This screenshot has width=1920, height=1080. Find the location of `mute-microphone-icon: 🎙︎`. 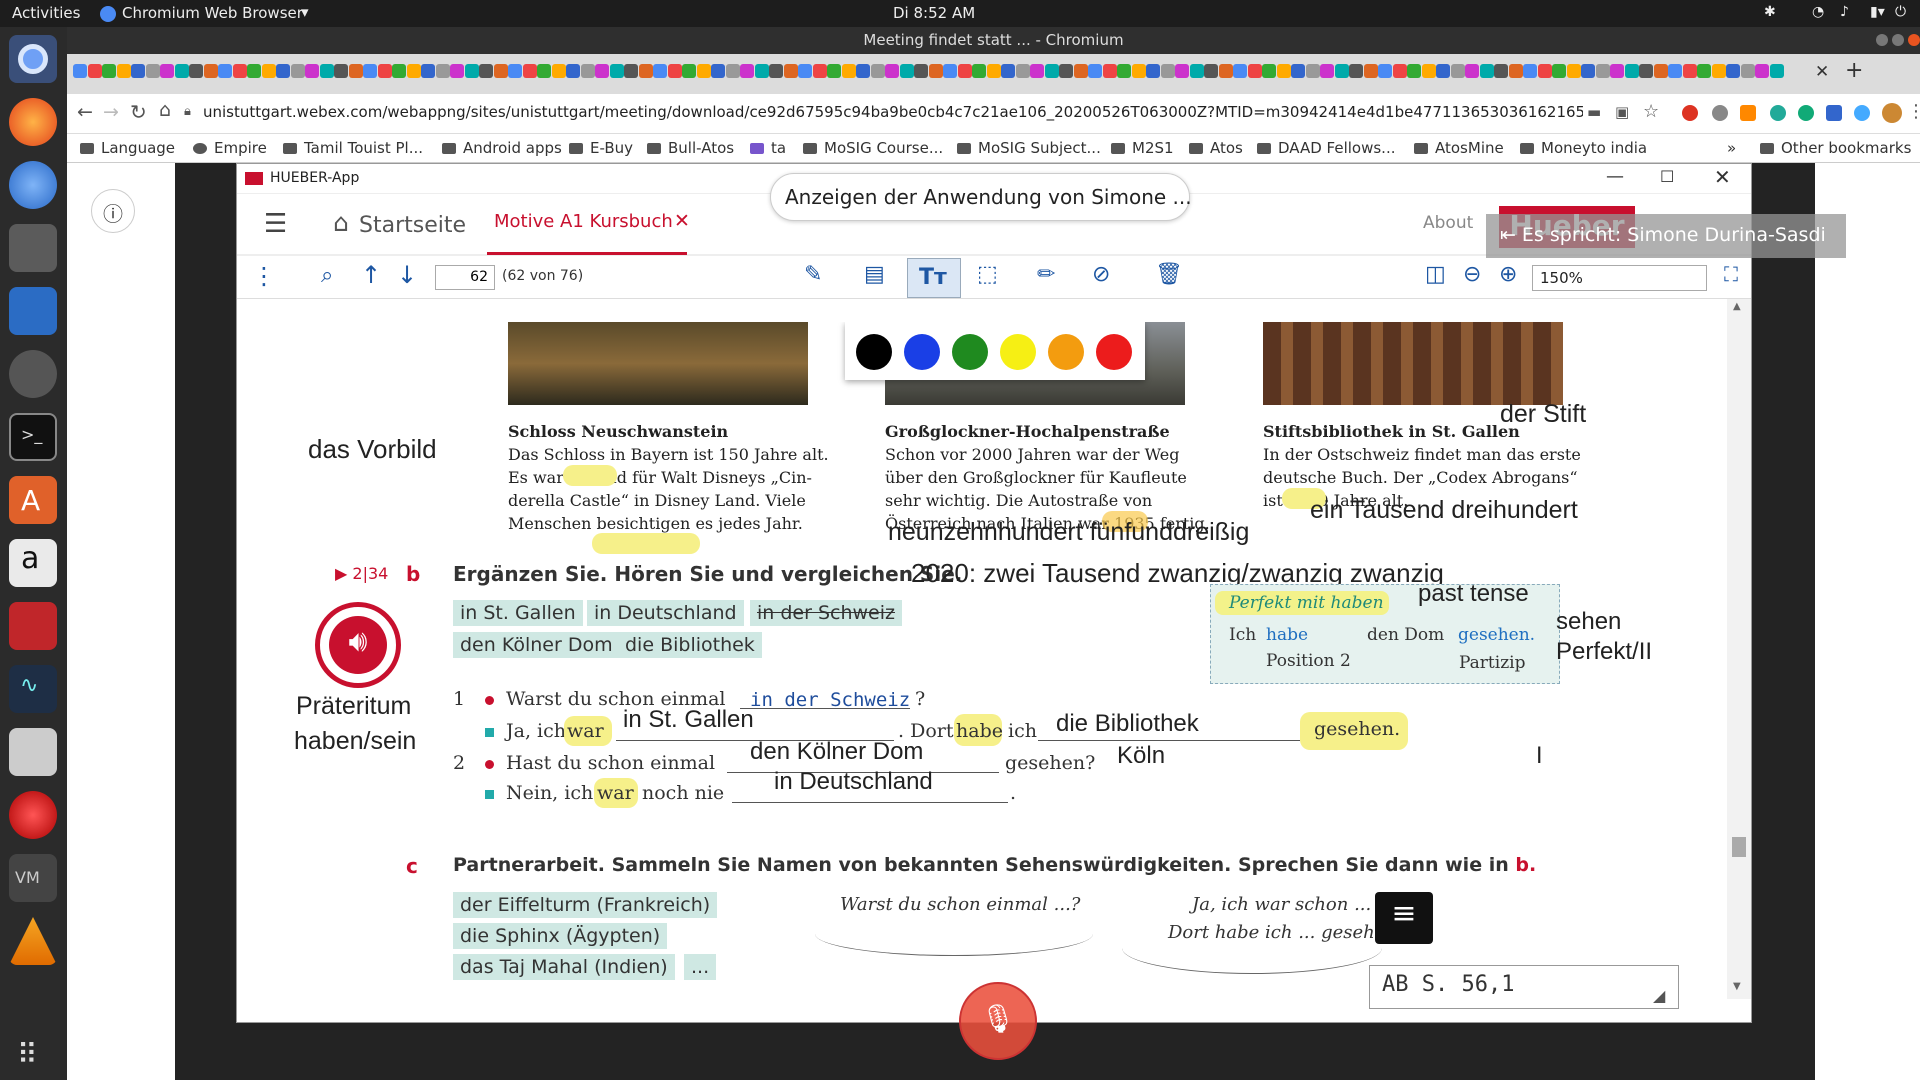

mute-microphone-icon: 🎙︎ is located at coordinates (998, 1021).